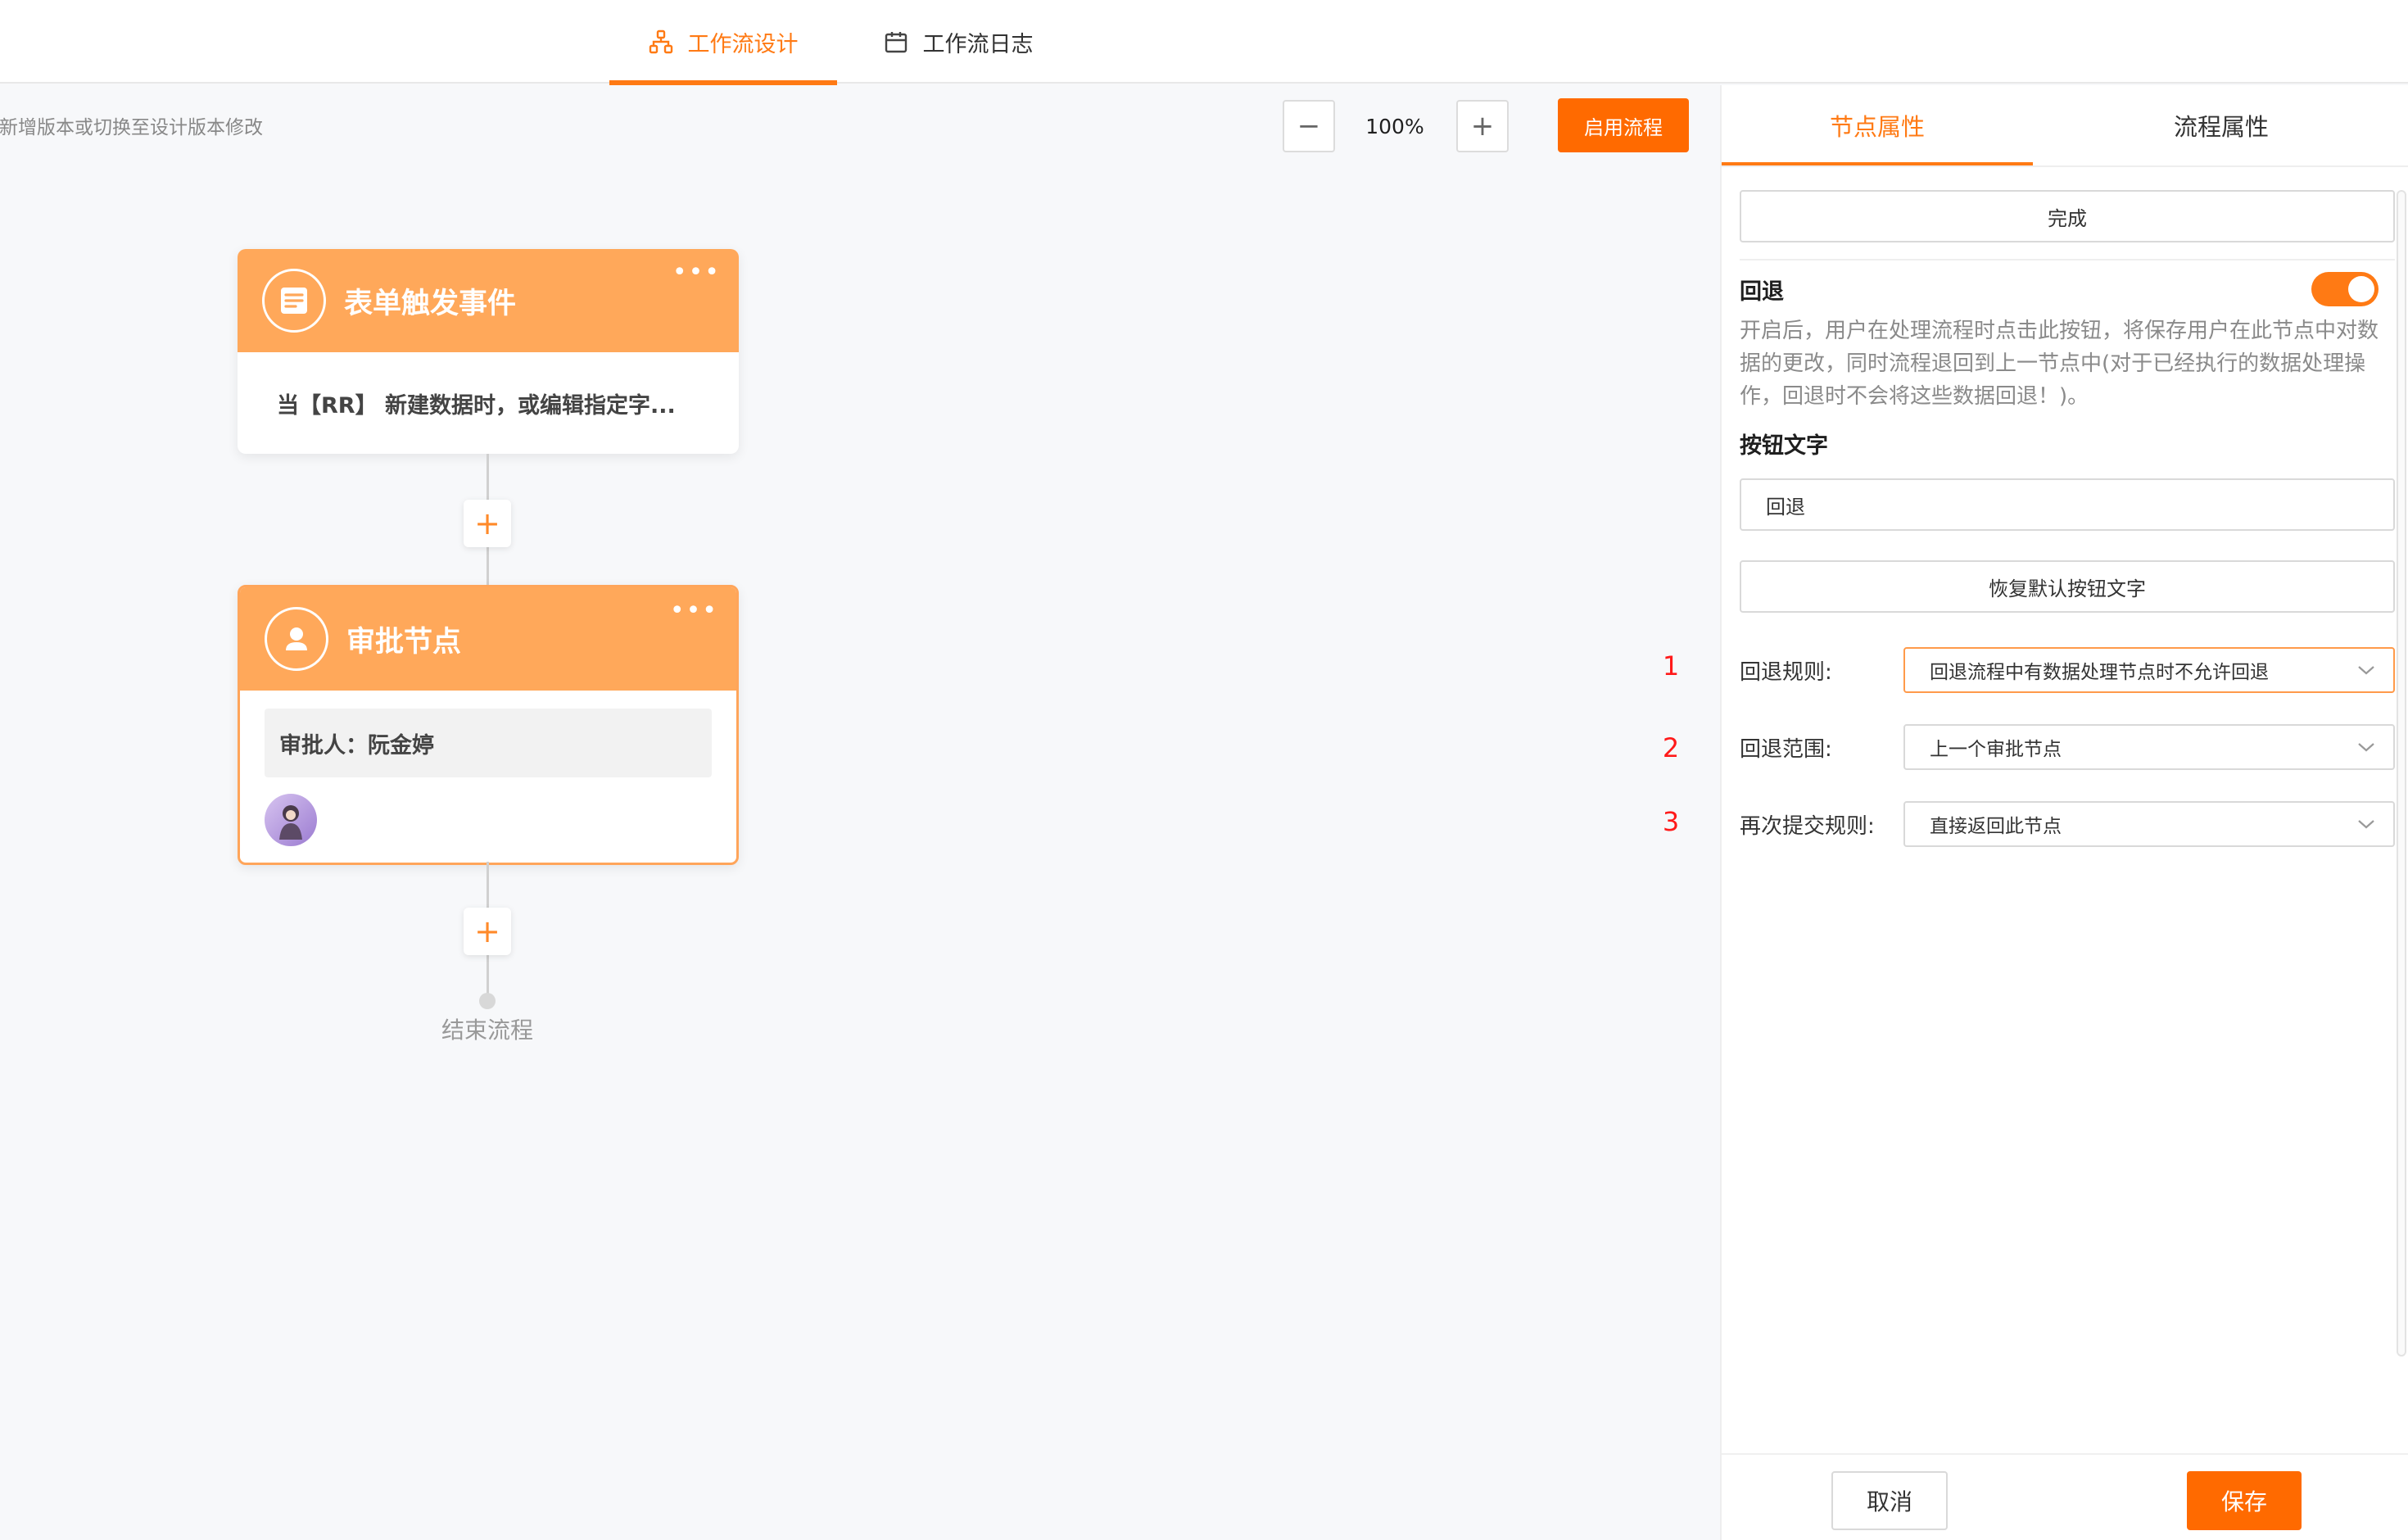 This screenshot has width=2408, height=1540. What do you see at coordinates (2065, 166) in the screenshot?
I see `tab-divider` at bounding box center [2065, 166].